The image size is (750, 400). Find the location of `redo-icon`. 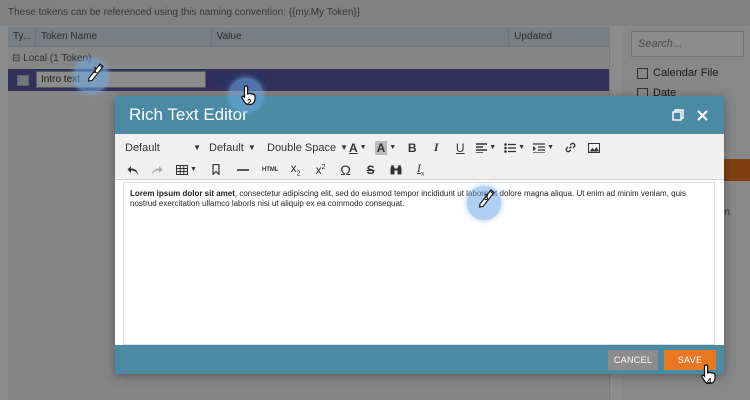

redo-icon is located at coordinates (157, 169).